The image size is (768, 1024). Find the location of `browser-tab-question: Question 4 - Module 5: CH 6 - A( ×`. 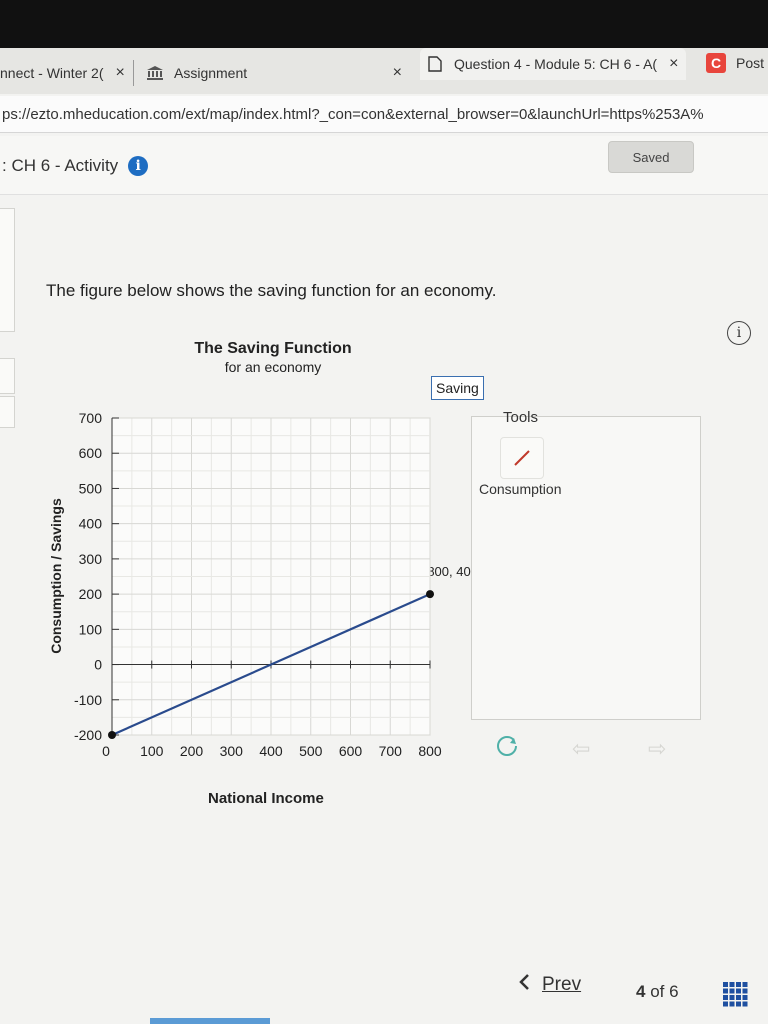

browser-tab-question: Question 4 - Module 5: CH 6 - A( × is located at coordinates (553, 64).